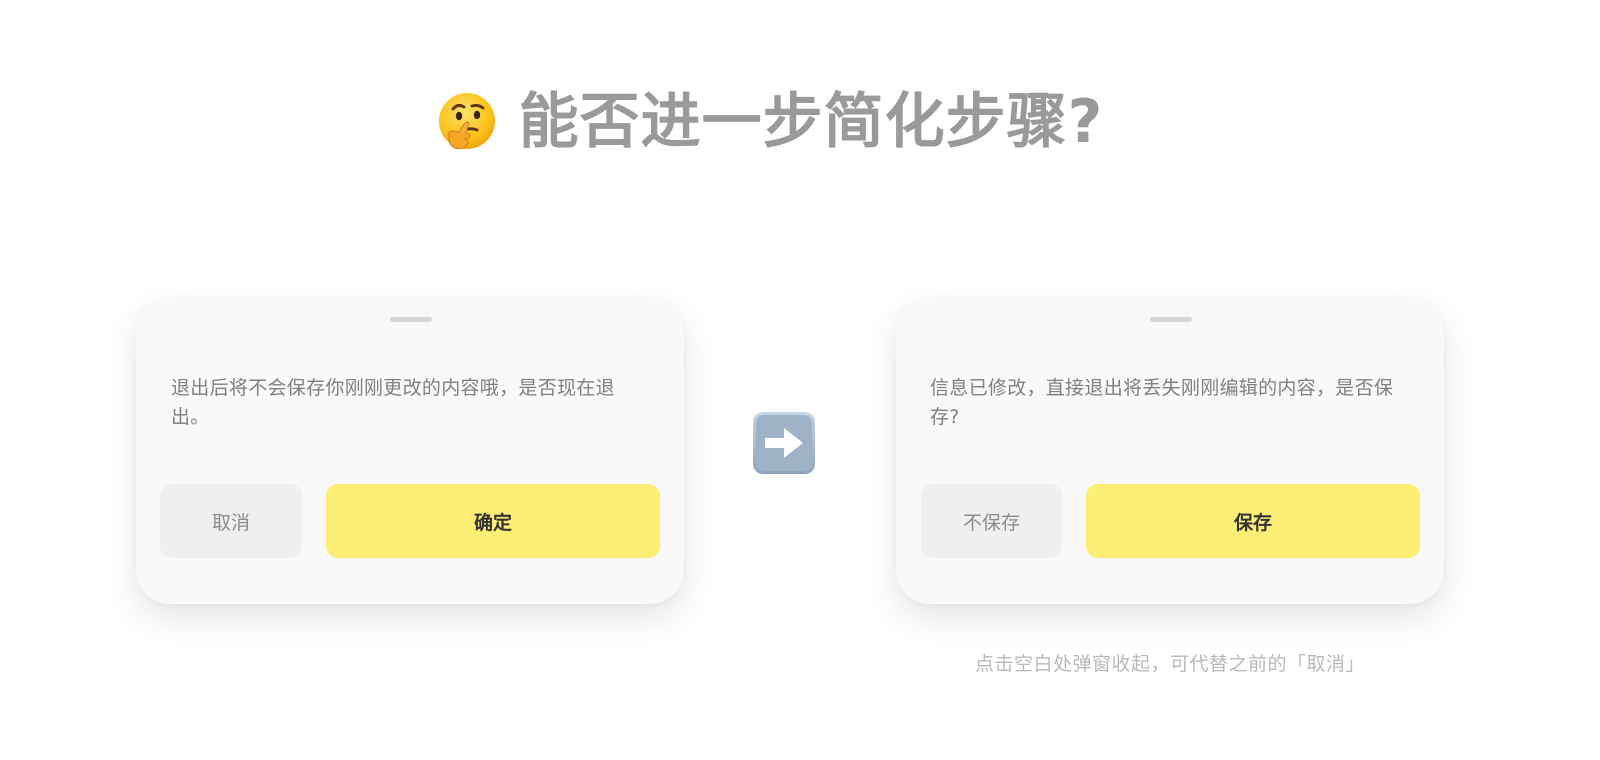 The height and width of the screenshot is (760, 1600). I want to click on right-arrow-icon, so click(784, 443).